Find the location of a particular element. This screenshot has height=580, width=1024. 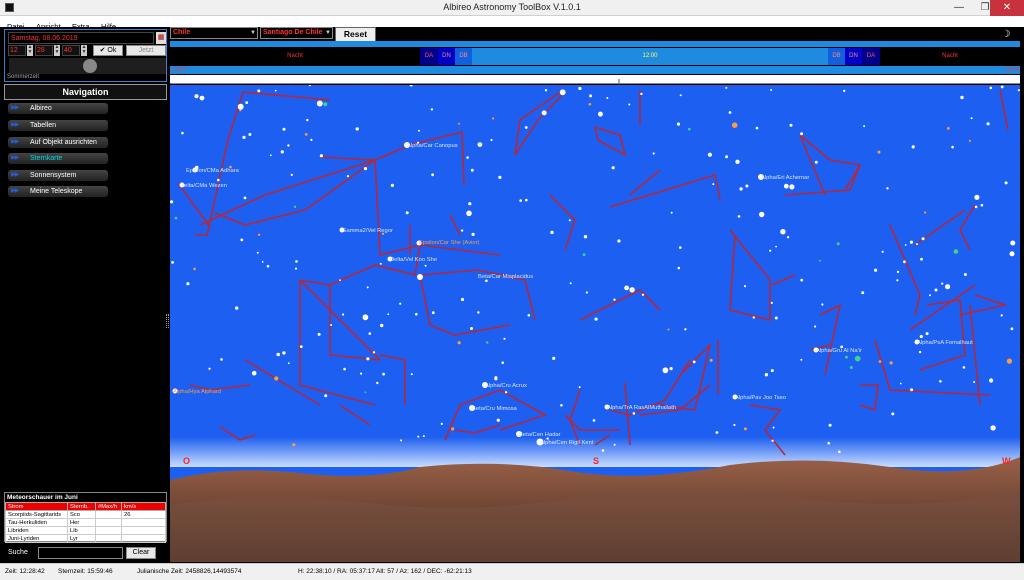

hour-spinner: ▲ ▼ is located at coordinates (30, 50).